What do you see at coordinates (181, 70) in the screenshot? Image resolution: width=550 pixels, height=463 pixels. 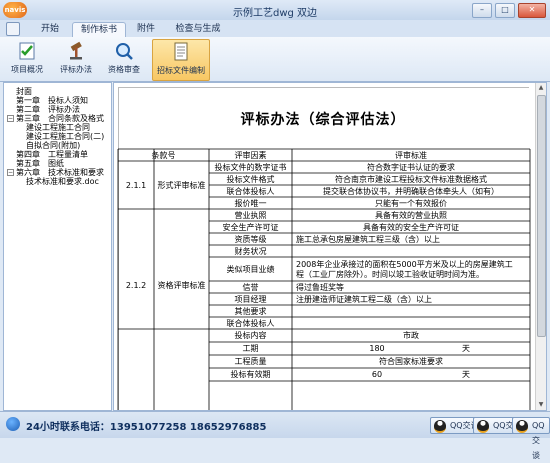 I see `bid-document-compile-label: 招标文件编制` at bounding box center [181, 70].